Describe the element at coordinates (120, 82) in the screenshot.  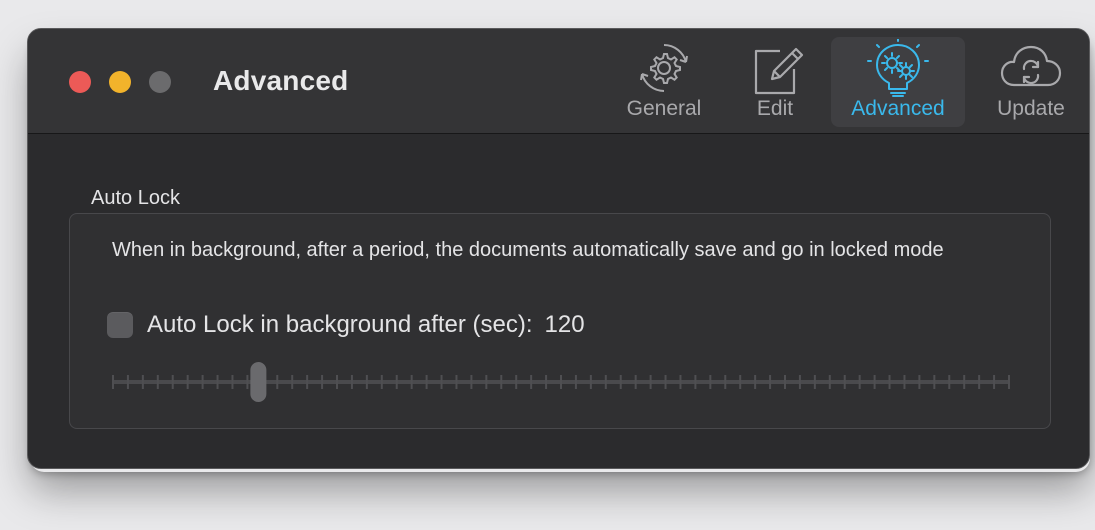
I see `minimize-window-button` at that location.